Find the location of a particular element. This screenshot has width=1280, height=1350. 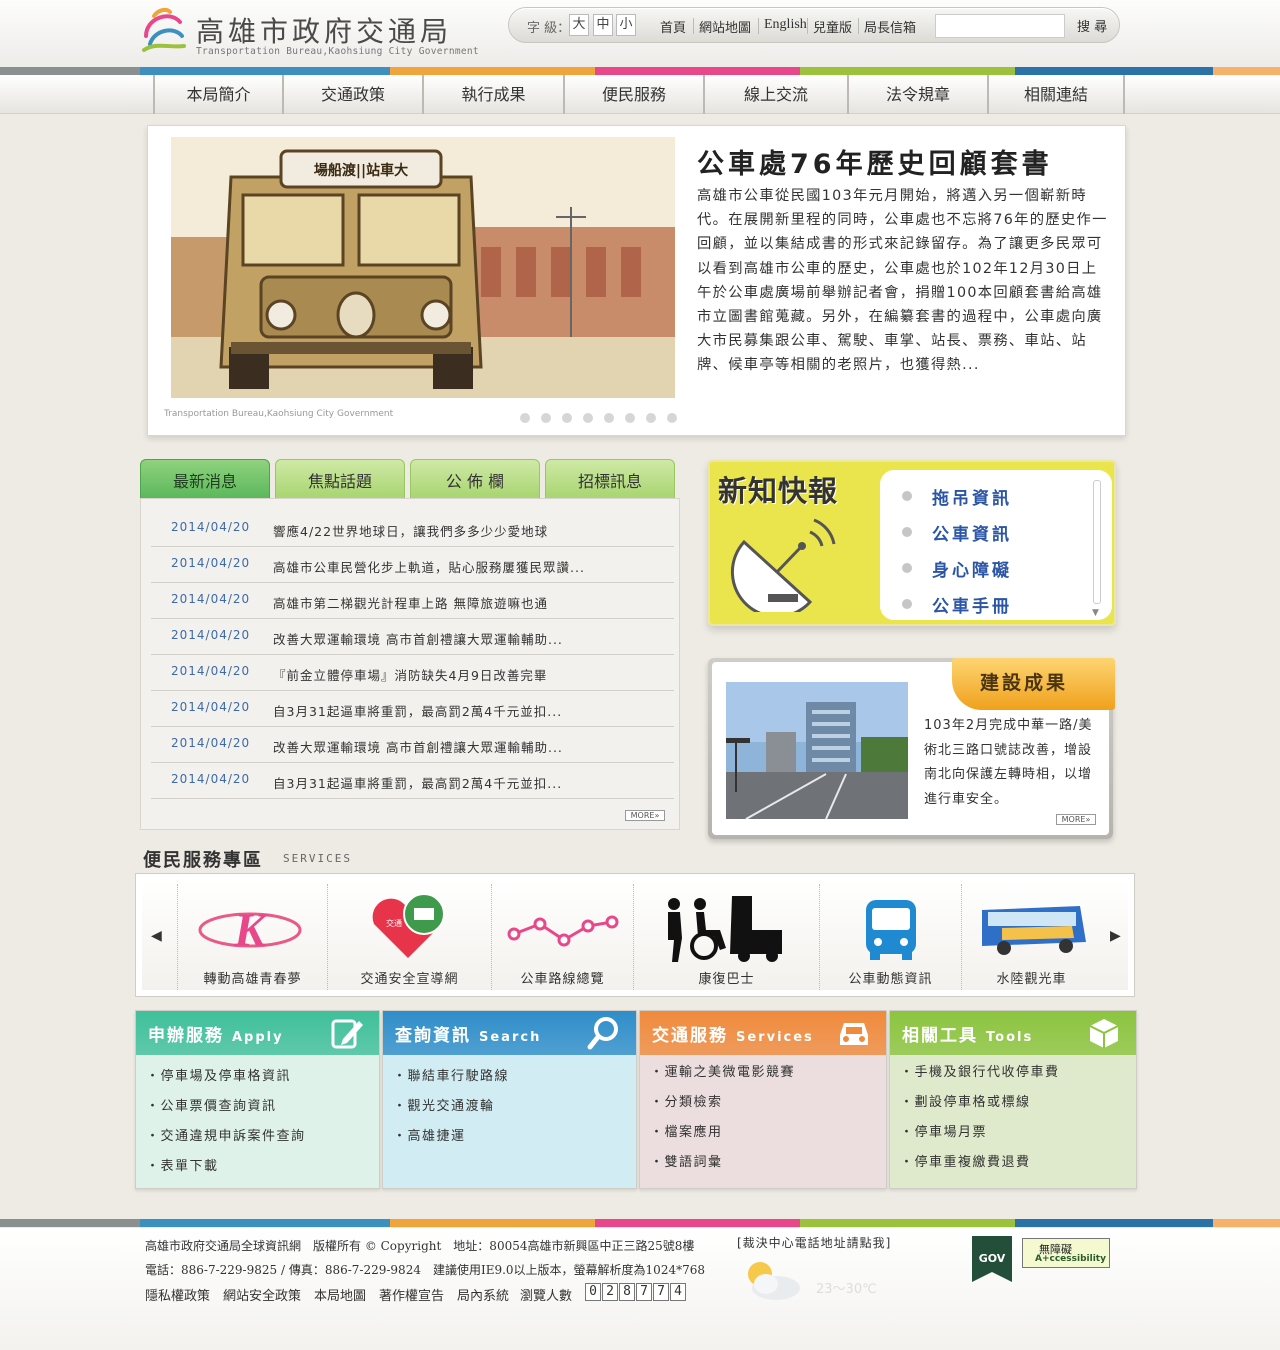

box-link: ・公車票價查詢資訊 is located at coordinates (226, 1110).